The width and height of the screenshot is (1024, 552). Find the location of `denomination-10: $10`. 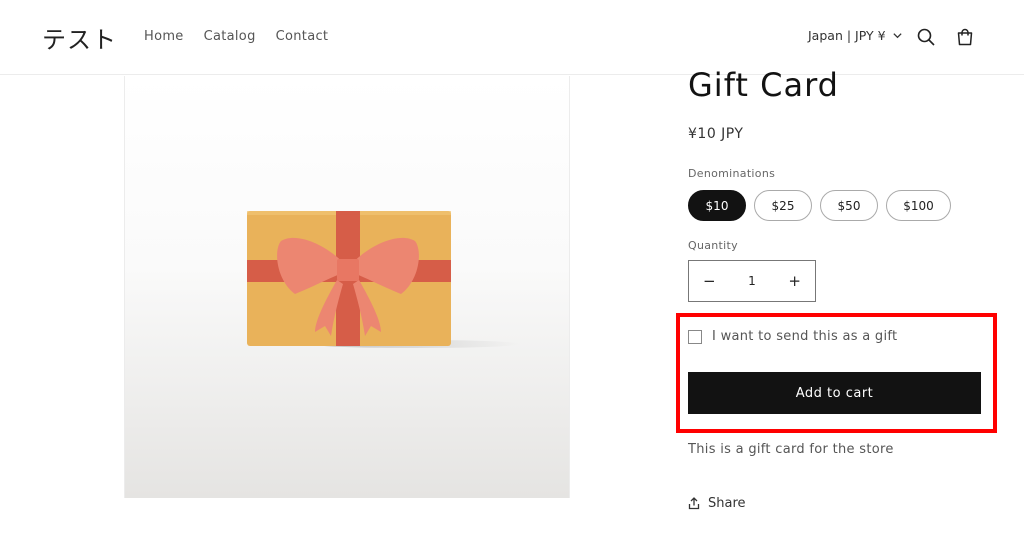

denomination-10: $10 is located at coordinates (717, 205).